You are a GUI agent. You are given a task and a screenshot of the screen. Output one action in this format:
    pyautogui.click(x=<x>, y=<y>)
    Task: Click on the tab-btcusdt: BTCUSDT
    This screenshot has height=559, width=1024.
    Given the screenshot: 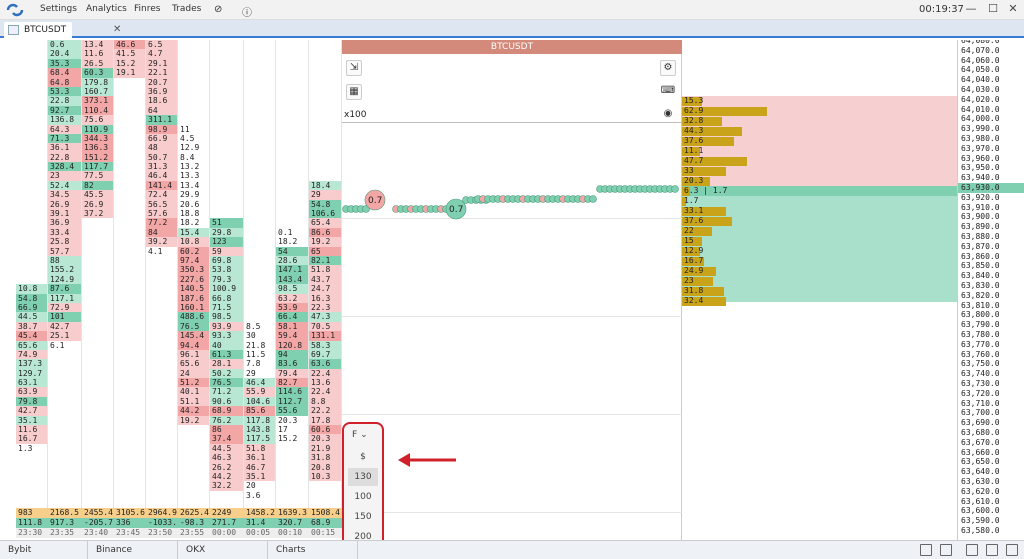 What is the action you would take?
    pyautogui.click(x=38, y=30)
    